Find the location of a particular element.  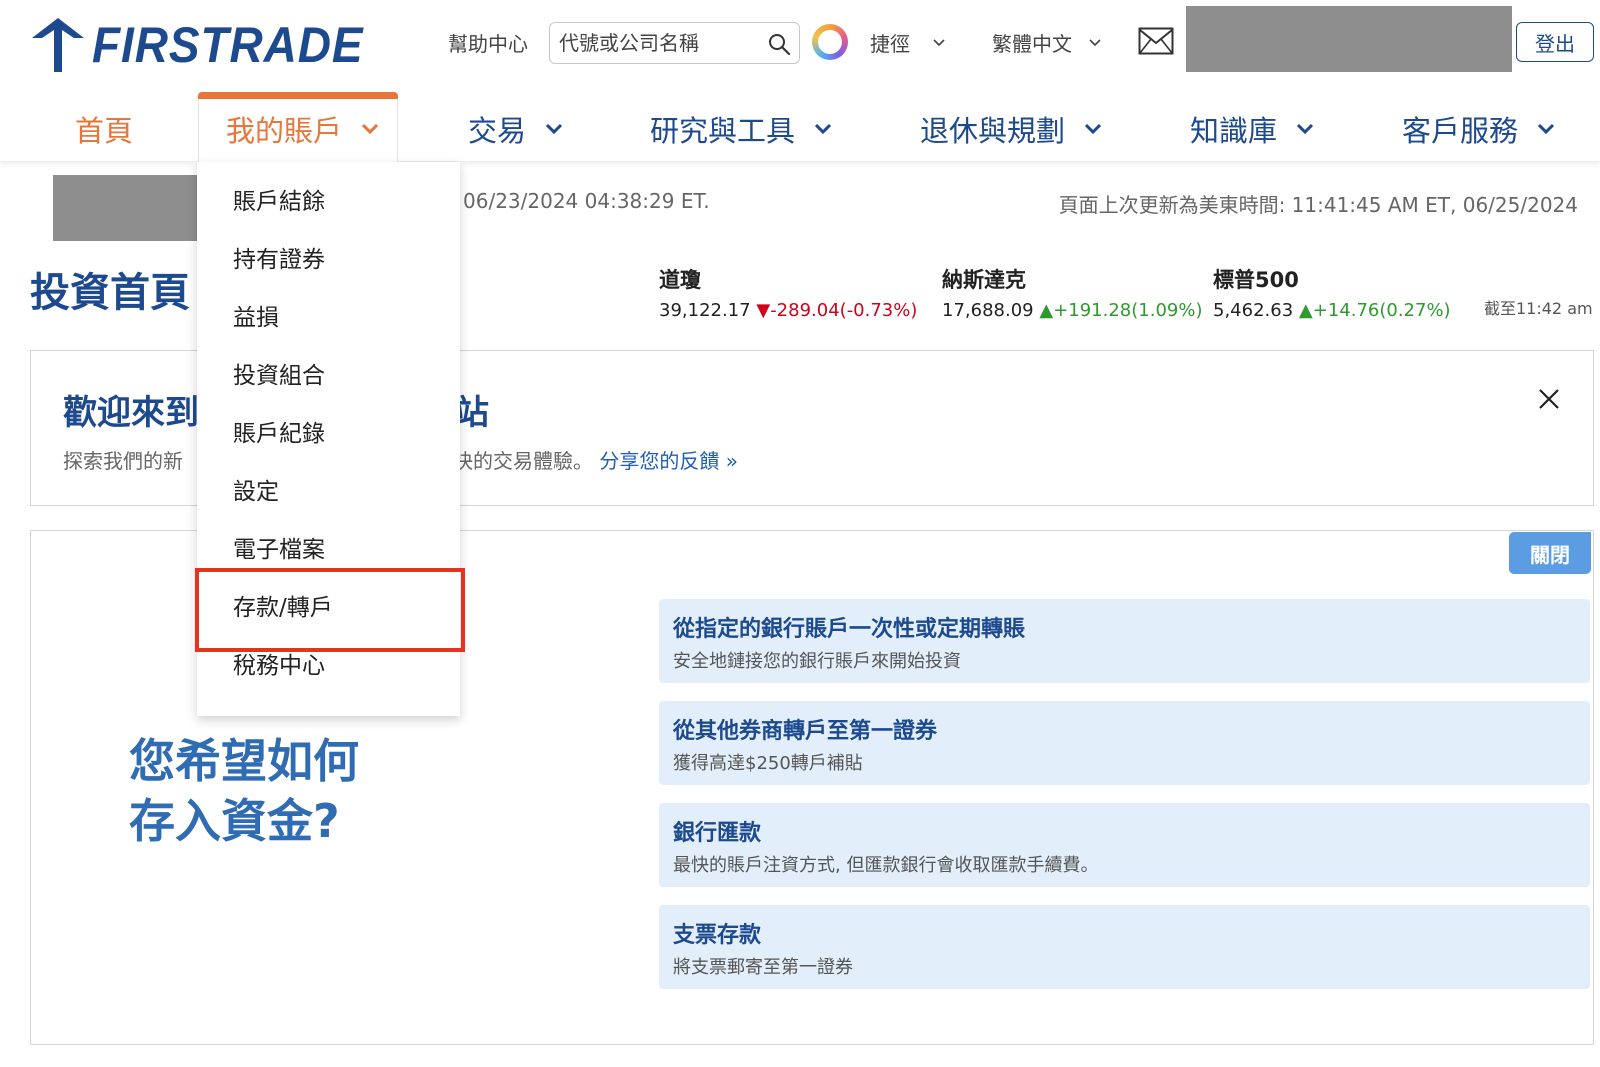

nav-item-home: 首頁 is located at coordinates (104, 129).